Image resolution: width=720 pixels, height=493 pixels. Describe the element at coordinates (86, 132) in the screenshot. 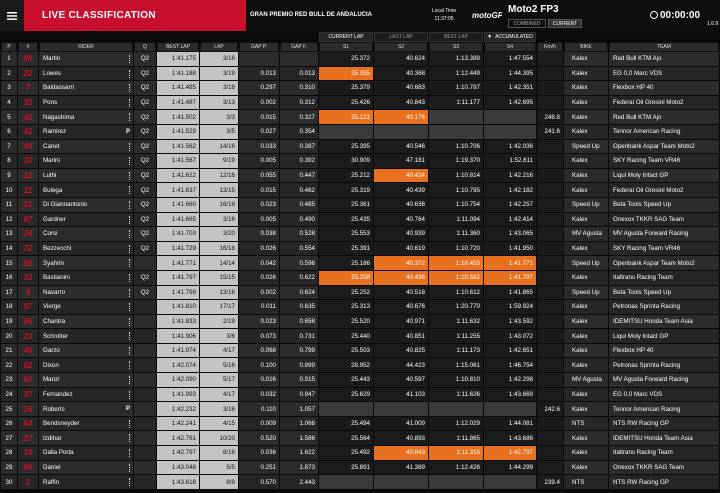

I see `rider-cell: Ramirez P` at that location.